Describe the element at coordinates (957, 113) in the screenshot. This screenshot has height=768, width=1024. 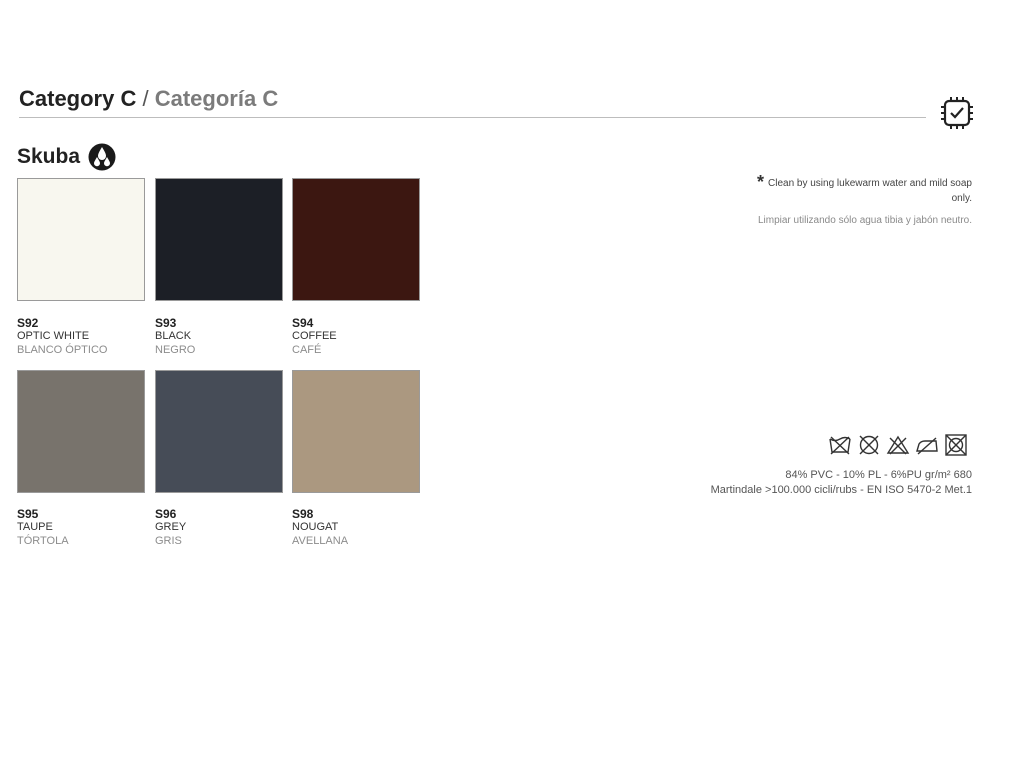
I see `certification-icon` at that location.